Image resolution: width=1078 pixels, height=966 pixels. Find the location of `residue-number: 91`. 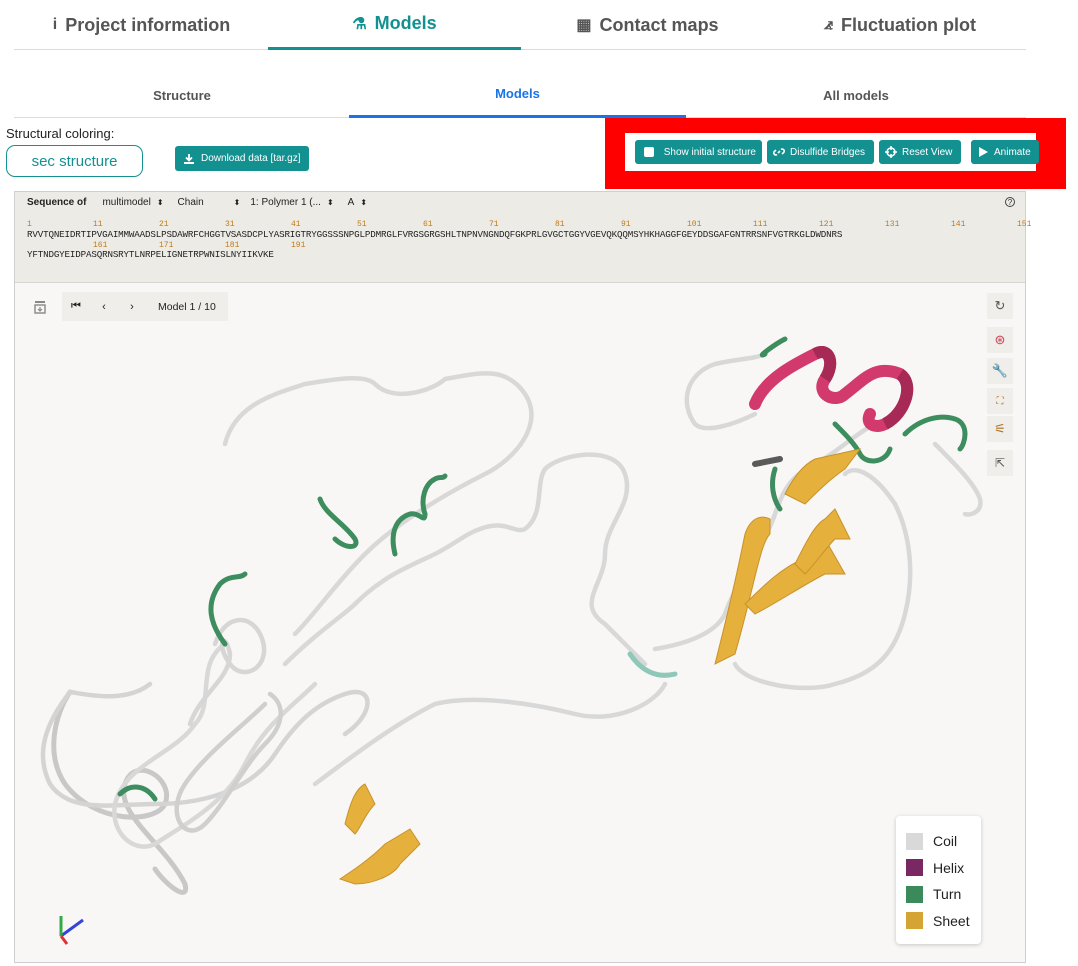

residue-number: 91 is located at coordinates (626, 224).